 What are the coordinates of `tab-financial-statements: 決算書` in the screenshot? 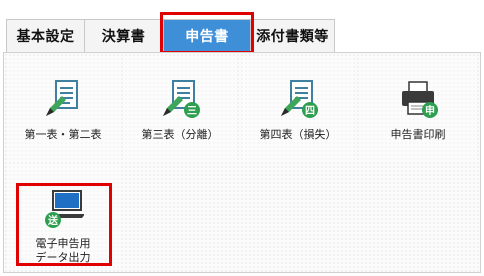 It's located at (123, 35).